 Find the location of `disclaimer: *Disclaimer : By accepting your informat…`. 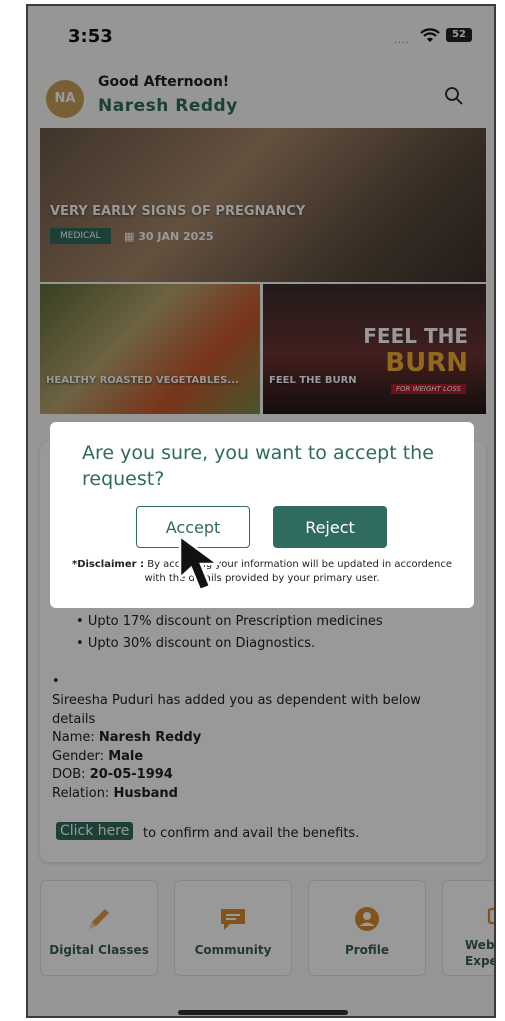

disclaimer: *Disclaimer : By accepting your informat… is located at coordinates (262, 572).